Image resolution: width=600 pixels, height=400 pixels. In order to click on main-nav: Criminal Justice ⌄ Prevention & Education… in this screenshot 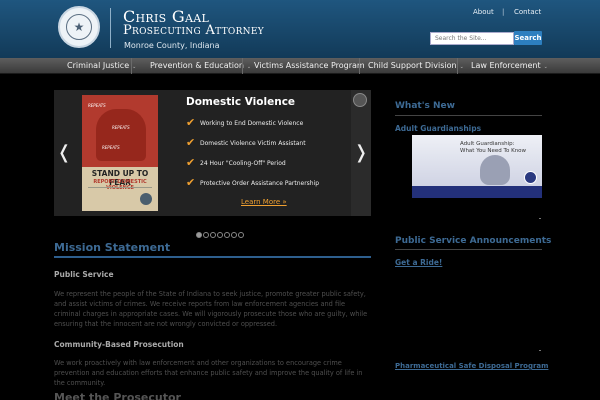, I will do `click(300, 66)`.